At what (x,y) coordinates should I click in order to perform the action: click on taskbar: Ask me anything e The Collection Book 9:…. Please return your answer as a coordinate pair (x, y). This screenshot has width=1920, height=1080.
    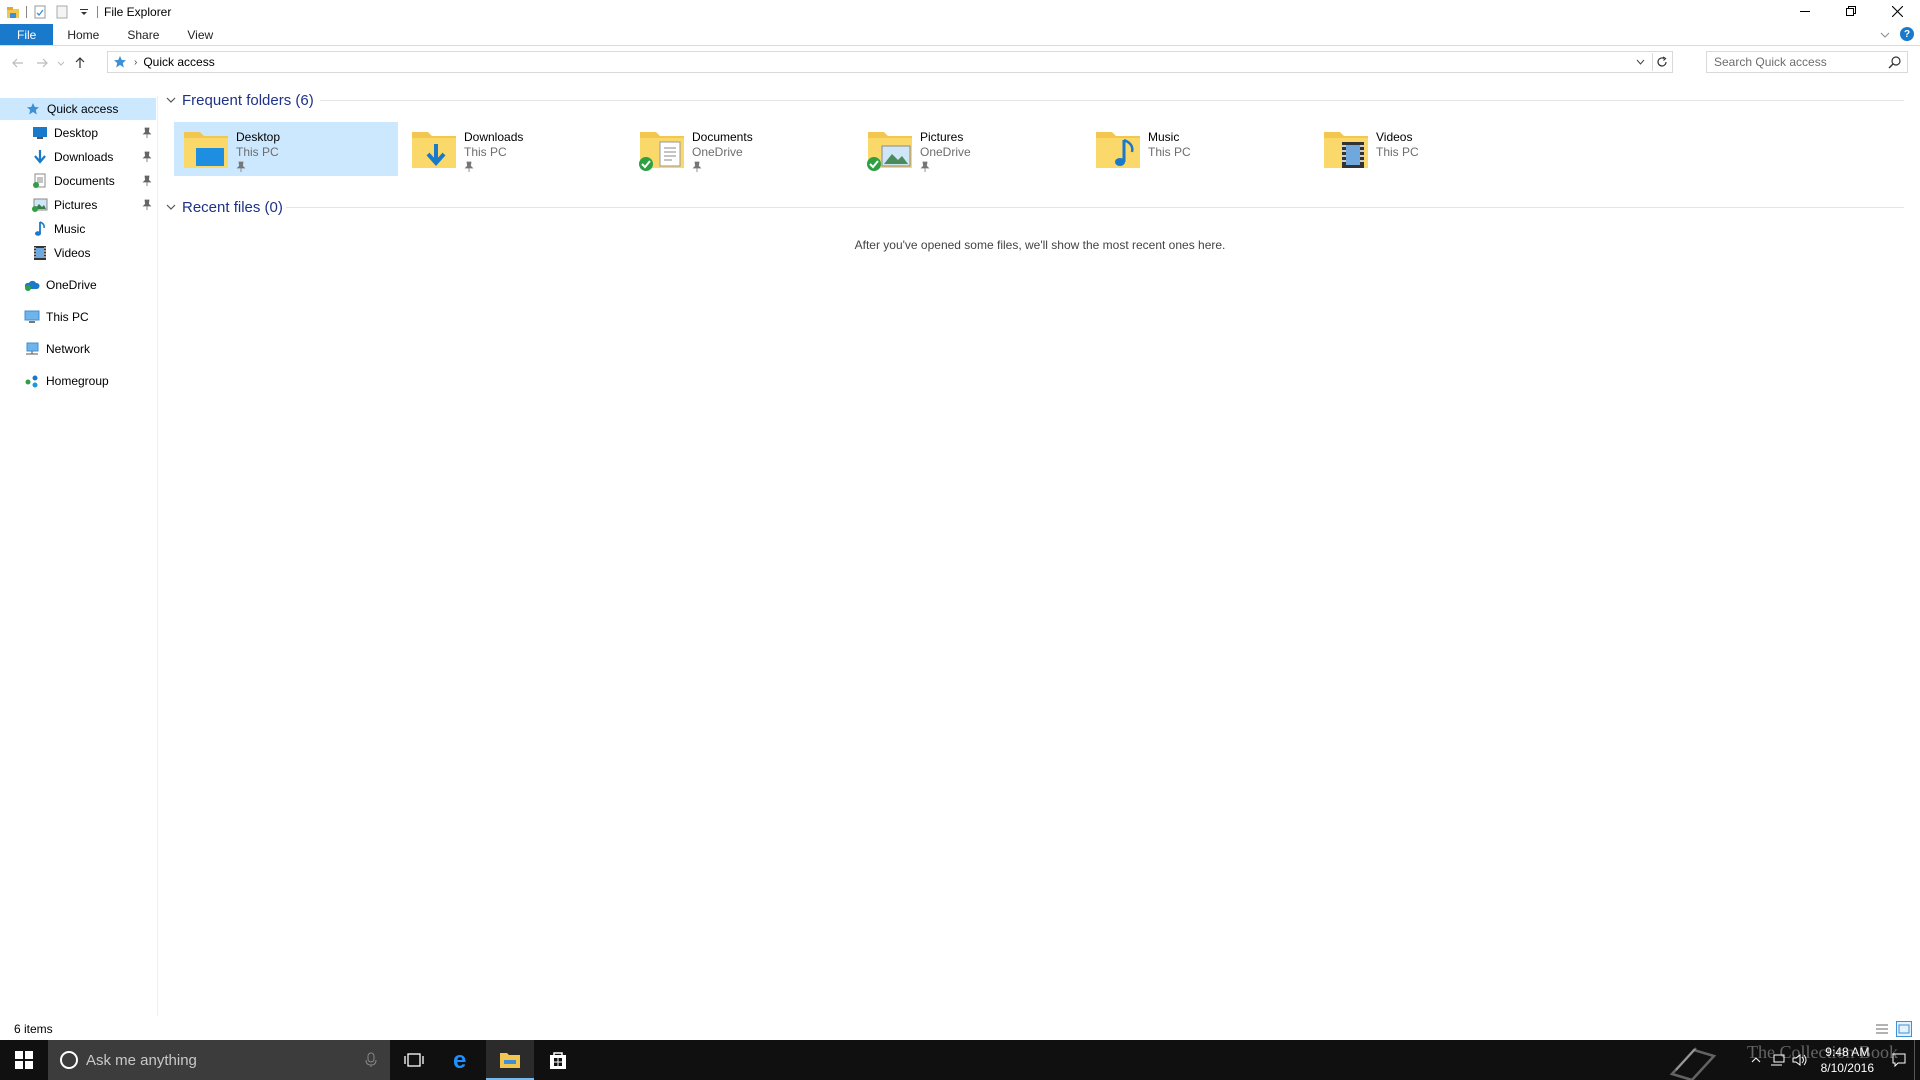
    Looking at the image, I should click on (960, 1060).